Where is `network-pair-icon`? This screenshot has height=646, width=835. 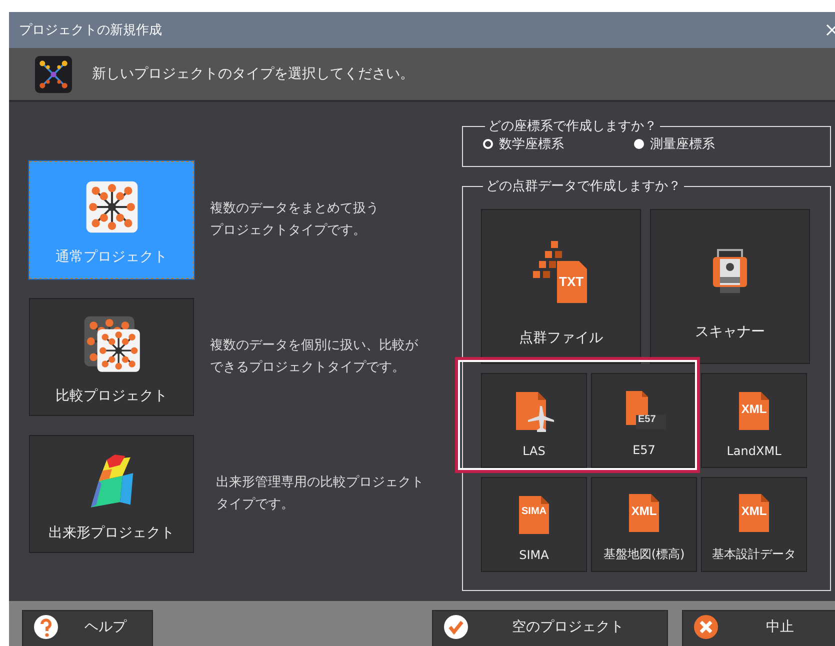
network-pair-icon is located at coordinates (111, 344).